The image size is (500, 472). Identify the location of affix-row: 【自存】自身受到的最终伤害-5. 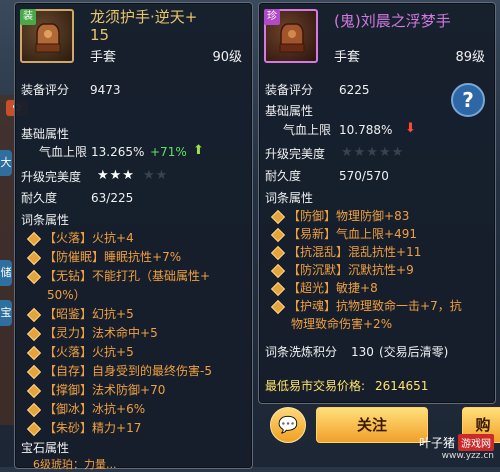
(119, 371).